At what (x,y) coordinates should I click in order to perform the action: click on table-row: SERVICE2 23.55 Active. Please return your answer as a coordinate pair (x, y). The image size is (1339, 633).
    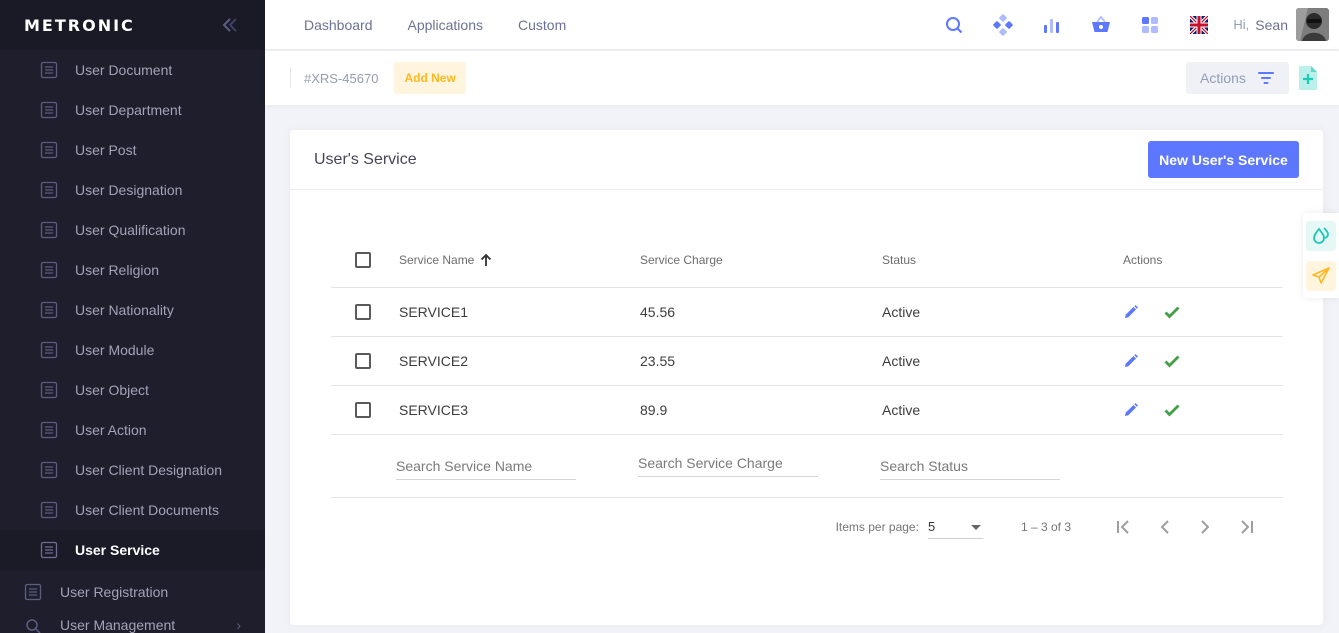
    Looking at the image, I should click on (807, 361).